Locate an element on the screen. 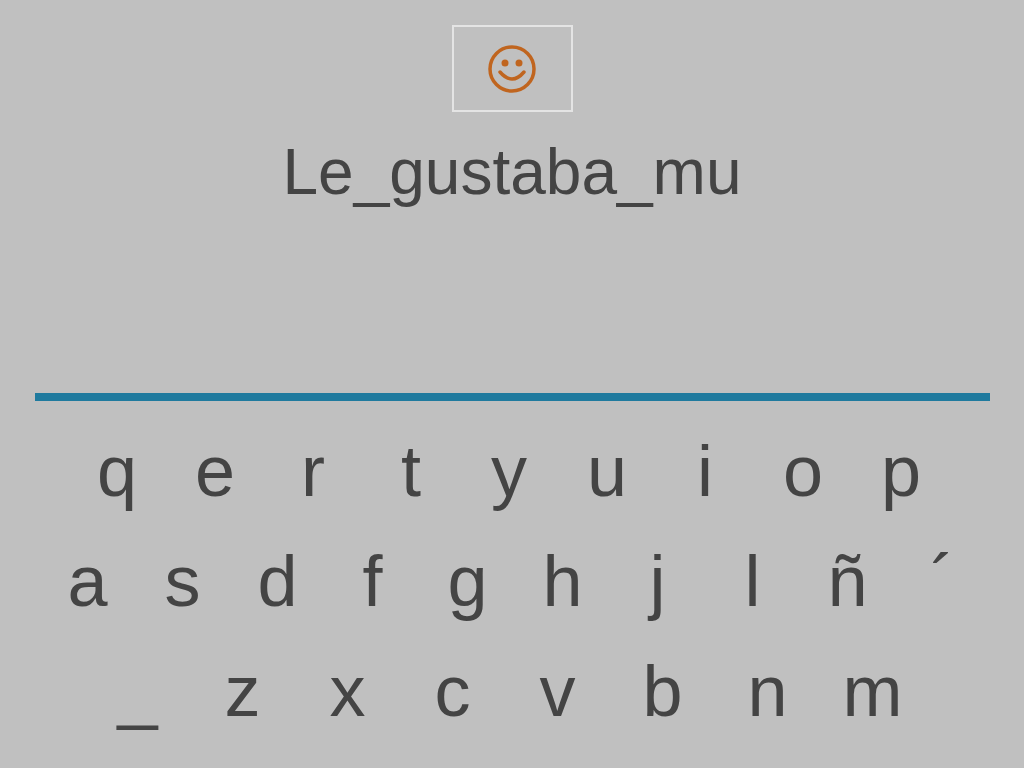  hint-button is located at coordinates (512, 68).